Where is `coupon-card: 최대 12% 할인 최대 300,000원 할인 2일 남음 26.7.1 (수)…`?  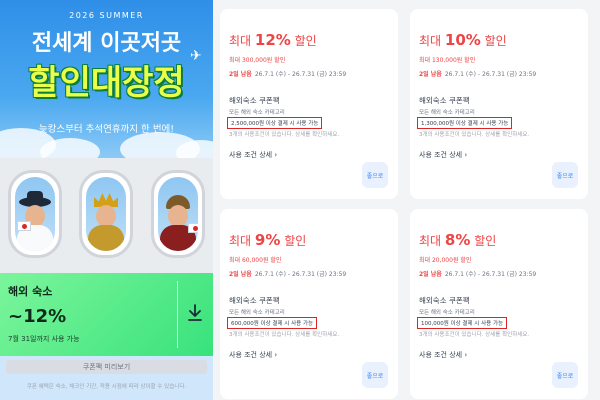 coupon-card: 최대 12% 할인 최대 300,000원 할인 2일 남음 26.7.1 (수)… is located at coordinates (309, 104).